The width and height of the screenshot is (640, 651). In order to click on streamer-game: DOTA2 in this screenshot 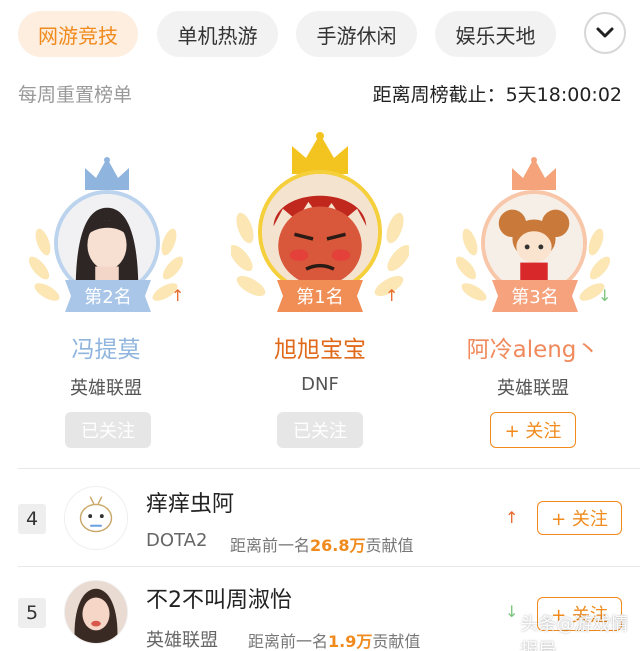, I will do `click(177, 540)`.